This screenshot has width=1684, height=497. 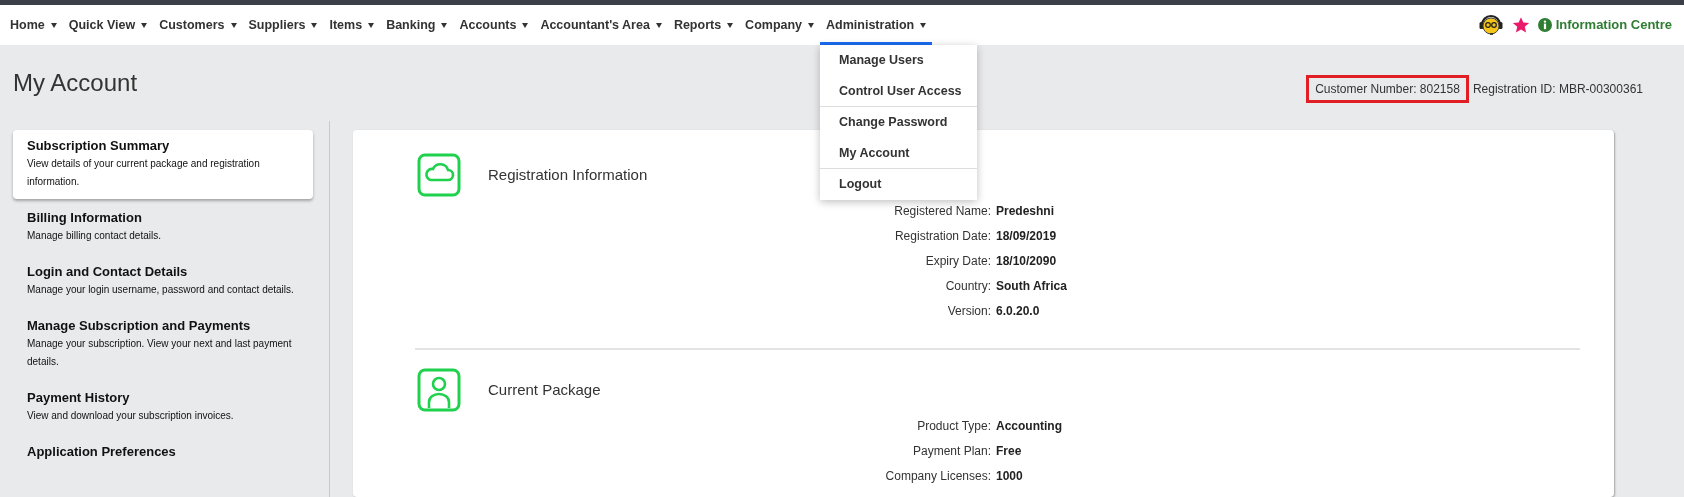 I want to click on sidebar-item-title: Manage Subscription and Payments, so click(x=163, y=326).